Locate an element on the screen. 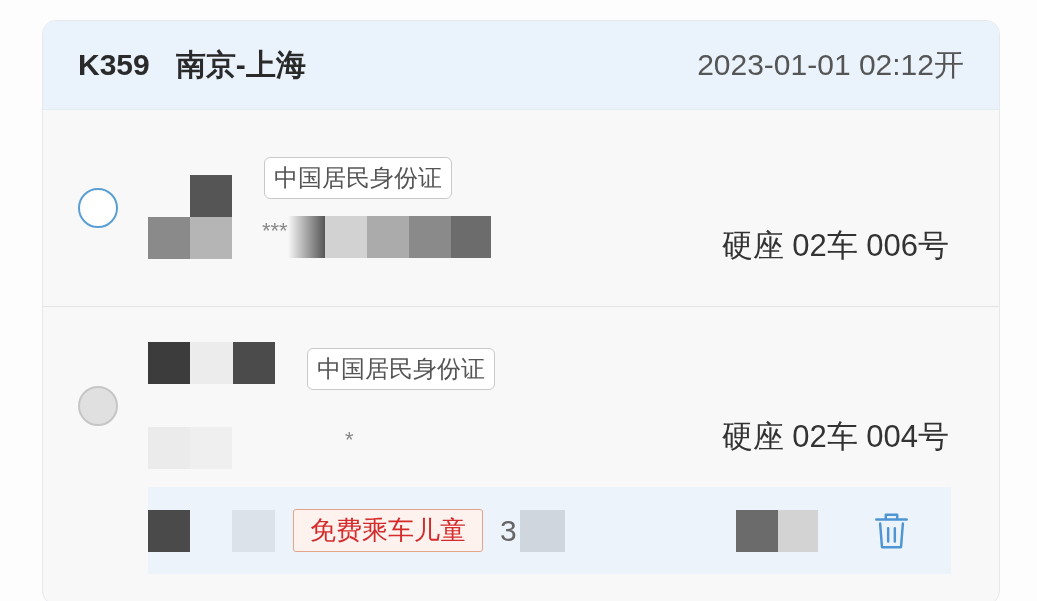 The image size is (1037, 601). masked-id-text: *** is located at coordinates (275, 231).